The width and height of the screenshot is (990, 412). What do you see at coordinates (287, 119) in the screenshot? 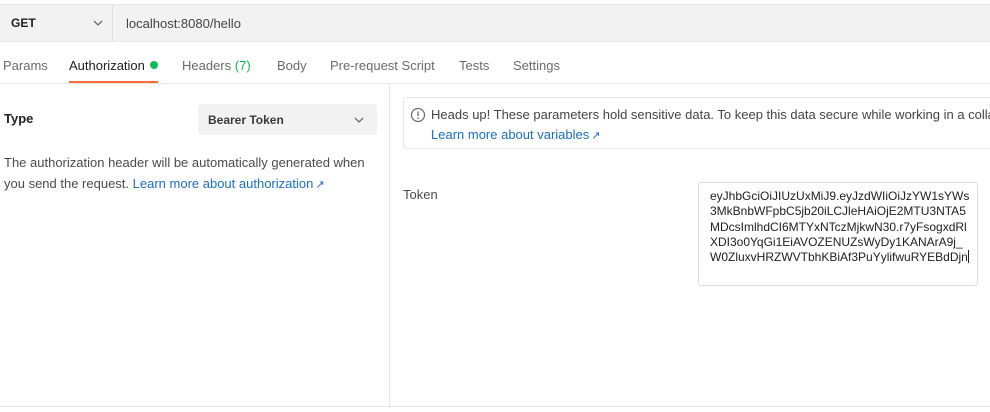
I see `auth-type-select: Bearer Token` at bounding box center [287, 119].